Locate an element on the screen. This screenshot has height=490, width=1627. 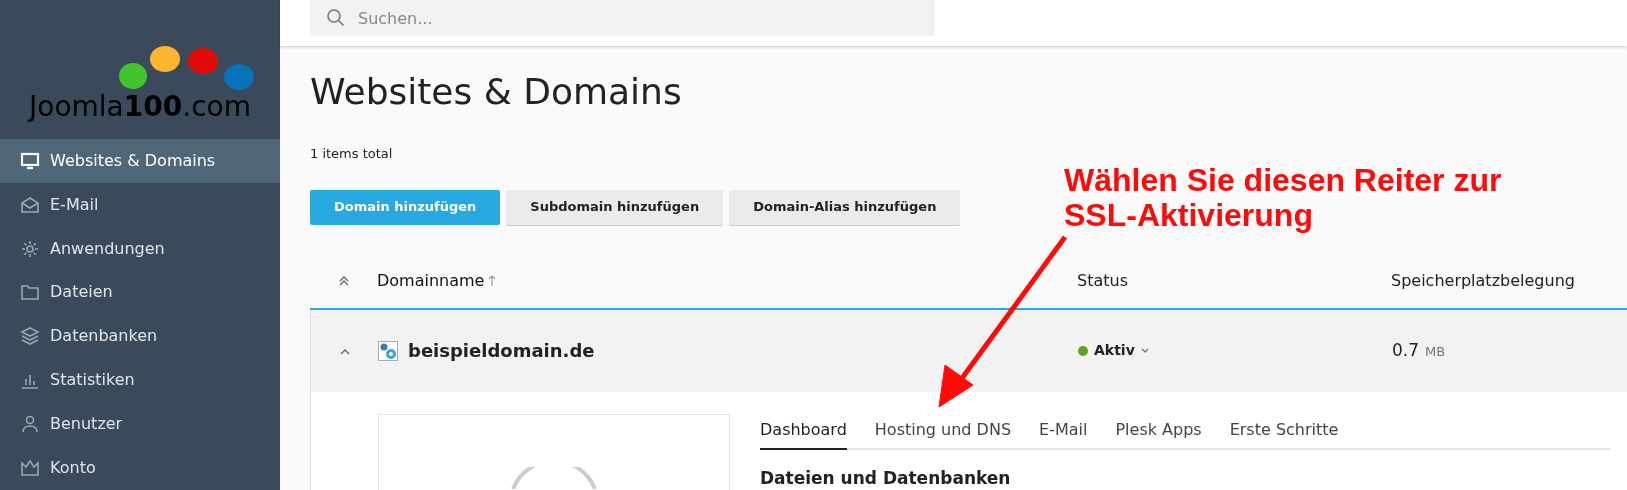
sidebar-item: Dateien is located at coordinates (140, 292).